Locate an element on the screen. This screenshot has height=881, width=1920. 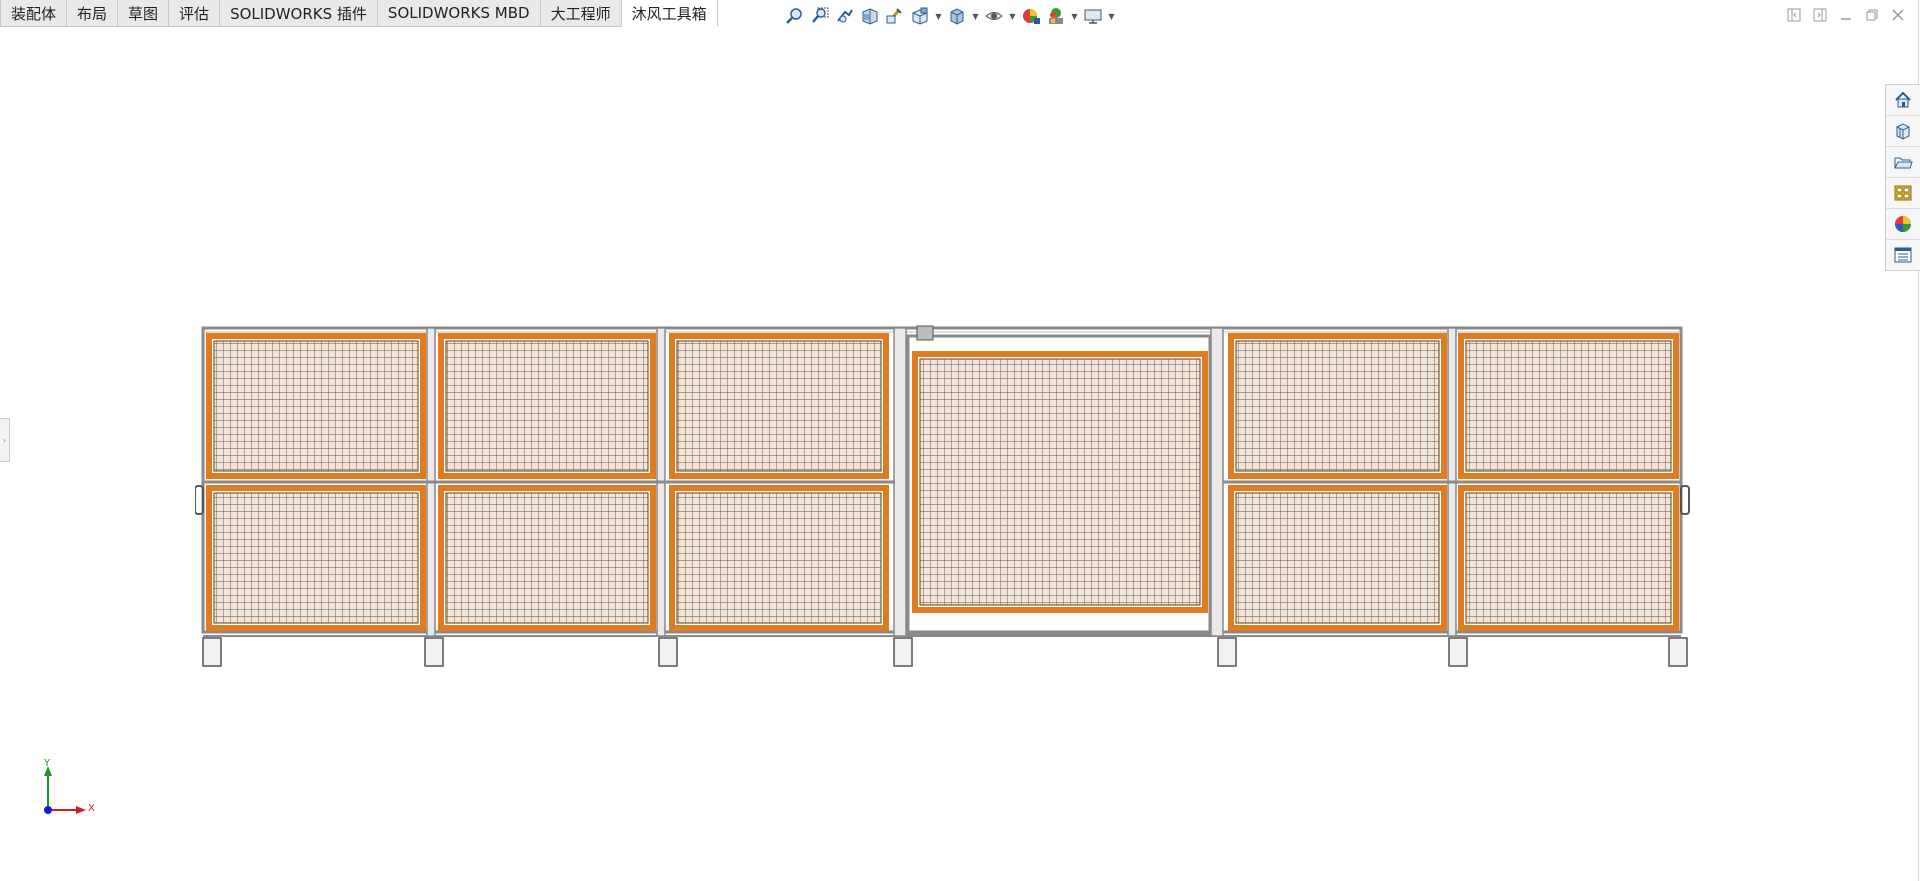
tile-left-icon is located at coordinates (1794, 15).